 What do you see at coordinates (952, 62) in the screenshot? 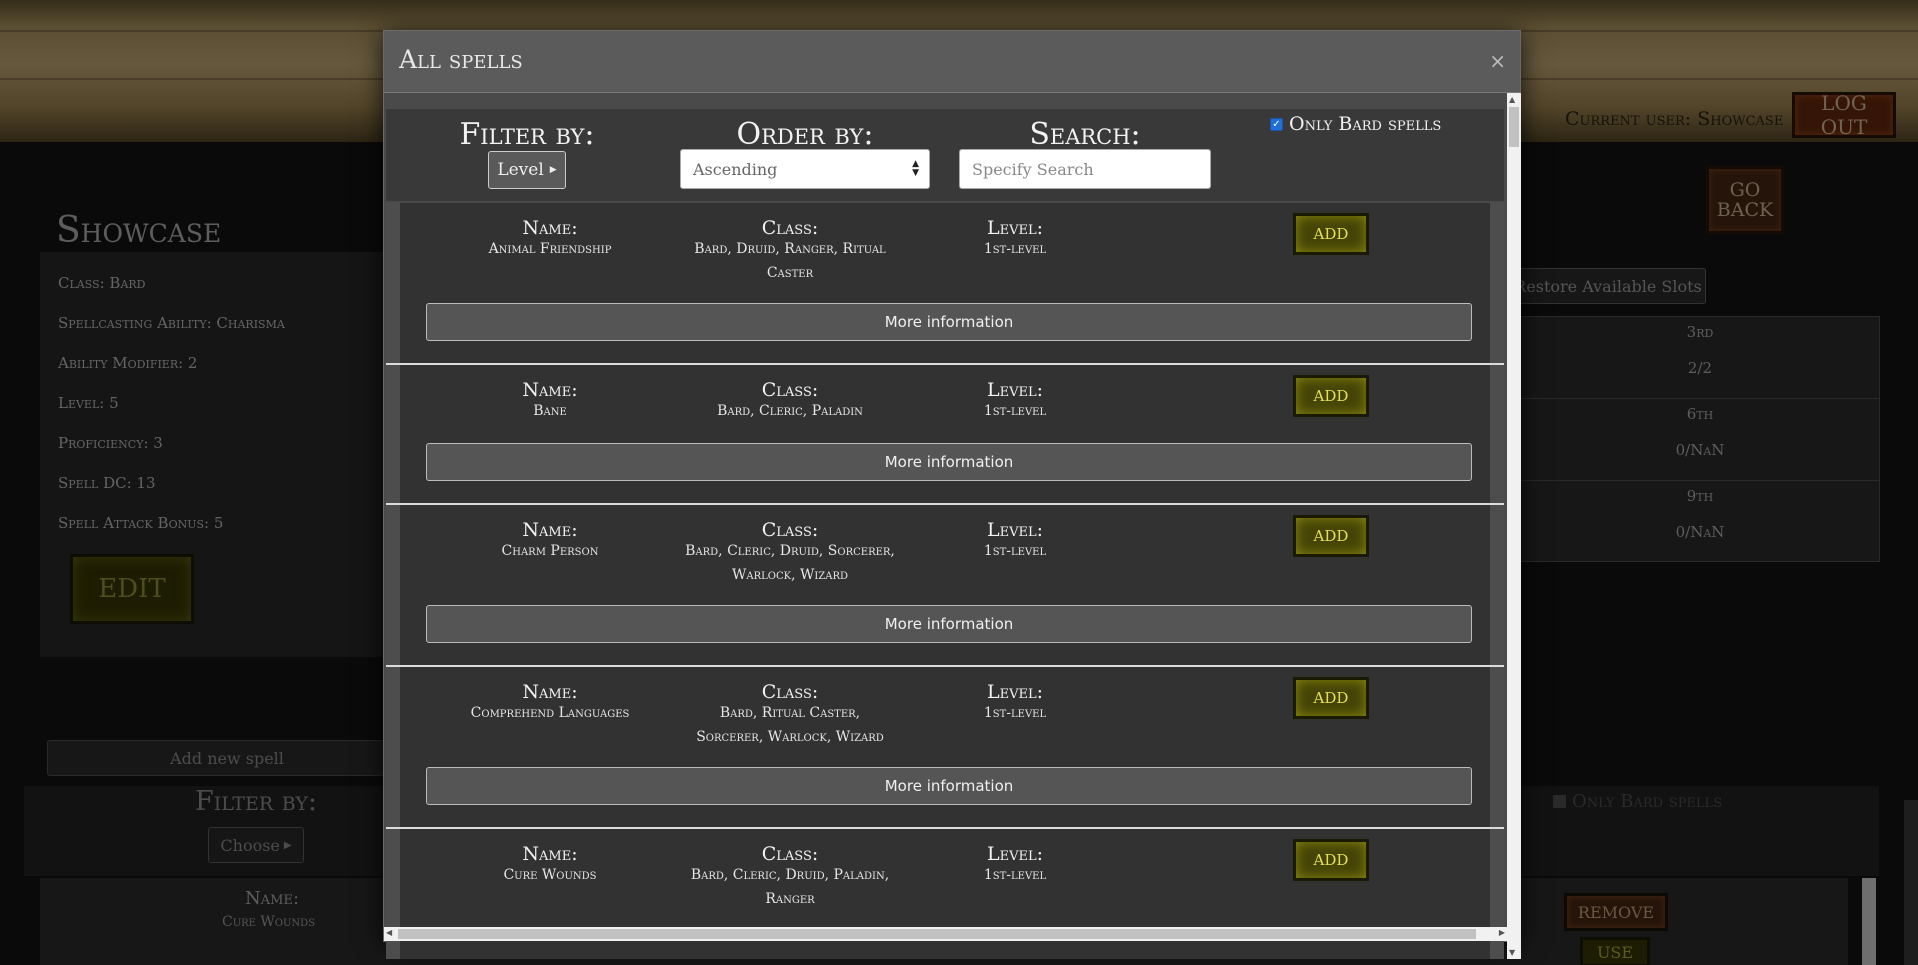
I see `modal-header: All spells ×` at bounding box center [952, 62].